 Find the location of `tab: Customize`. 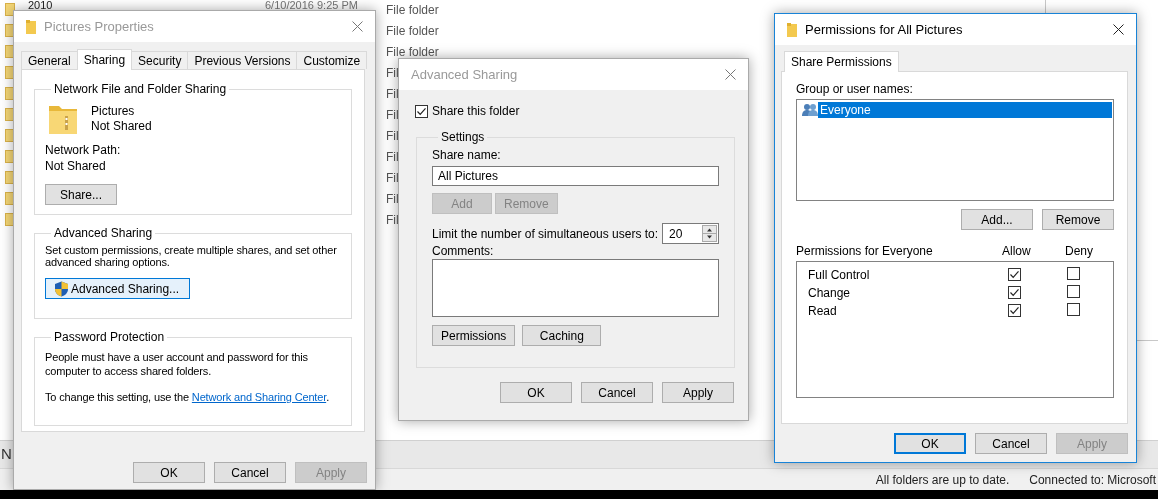

tab: Customize is located at coordinates (332, 60).